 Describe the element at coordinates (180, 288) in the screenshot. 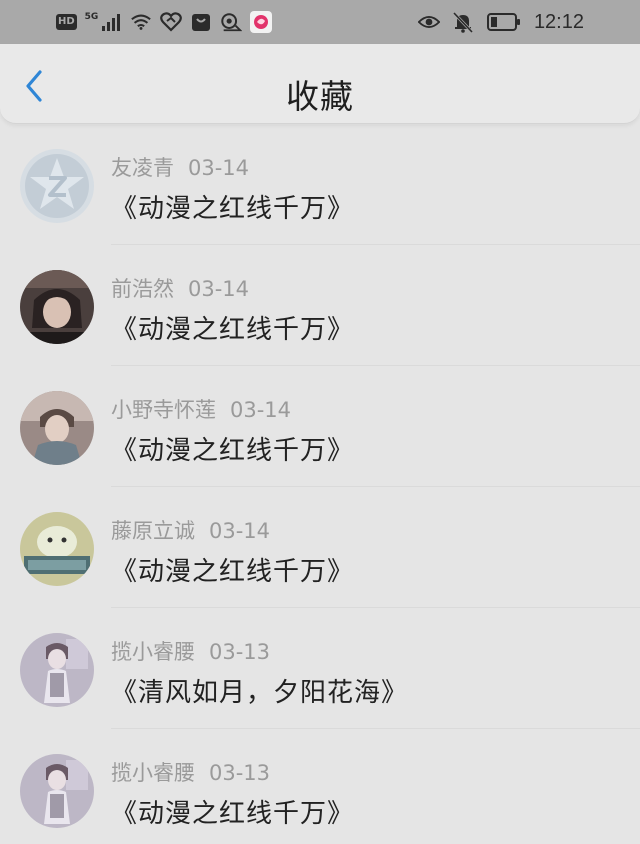

I see `item-meta: 前浩然 03-14` at that location.